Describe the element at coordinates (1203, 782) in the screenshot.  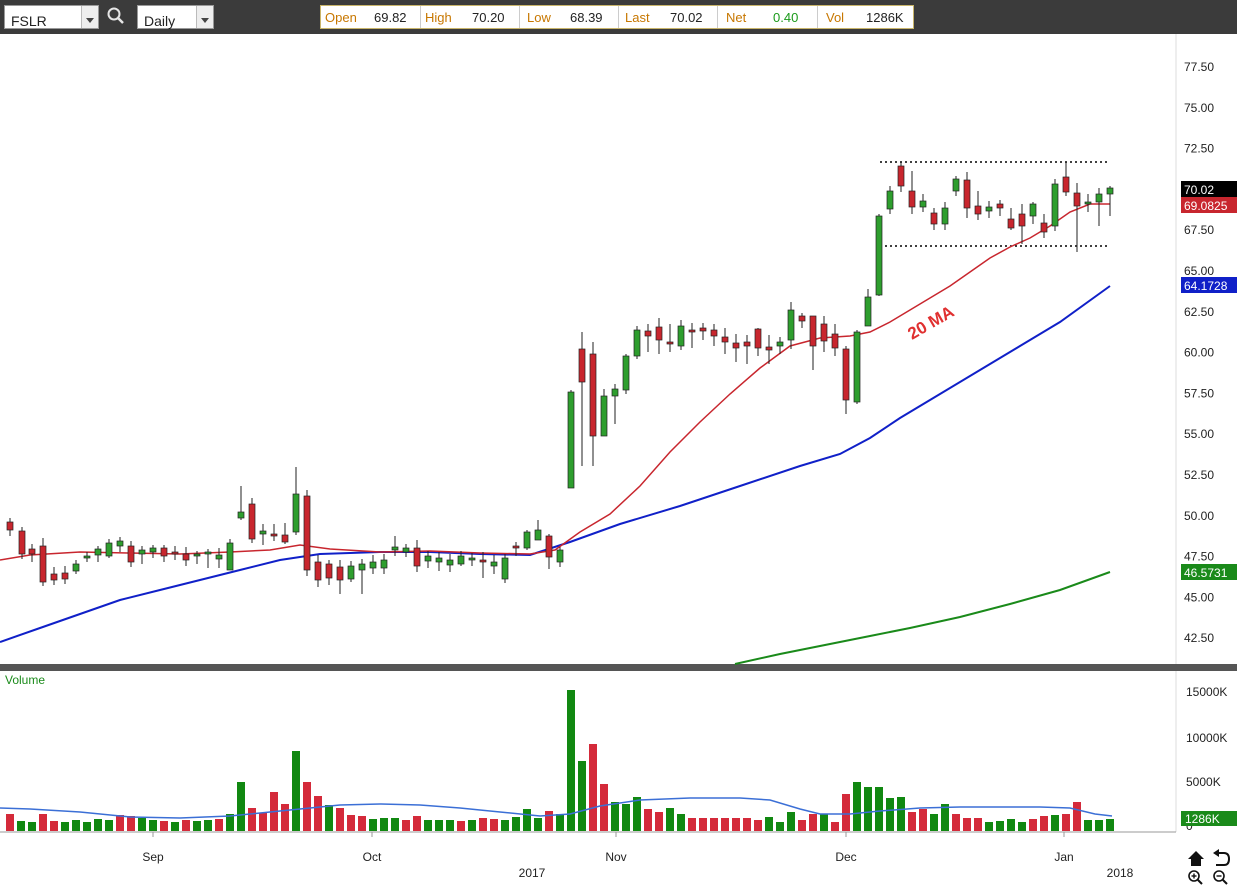
I see `volume-tick-label: 5000K` at that location.